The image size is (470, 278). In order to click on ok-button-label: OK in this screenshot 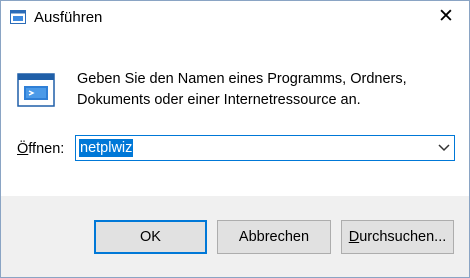, I will do `click(150, 237)`.